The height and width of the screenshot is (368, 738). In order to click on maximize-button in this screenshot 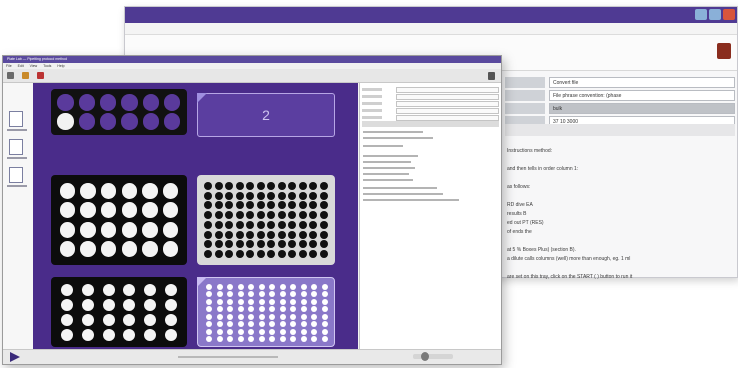, I will do `click(715, 14)`.